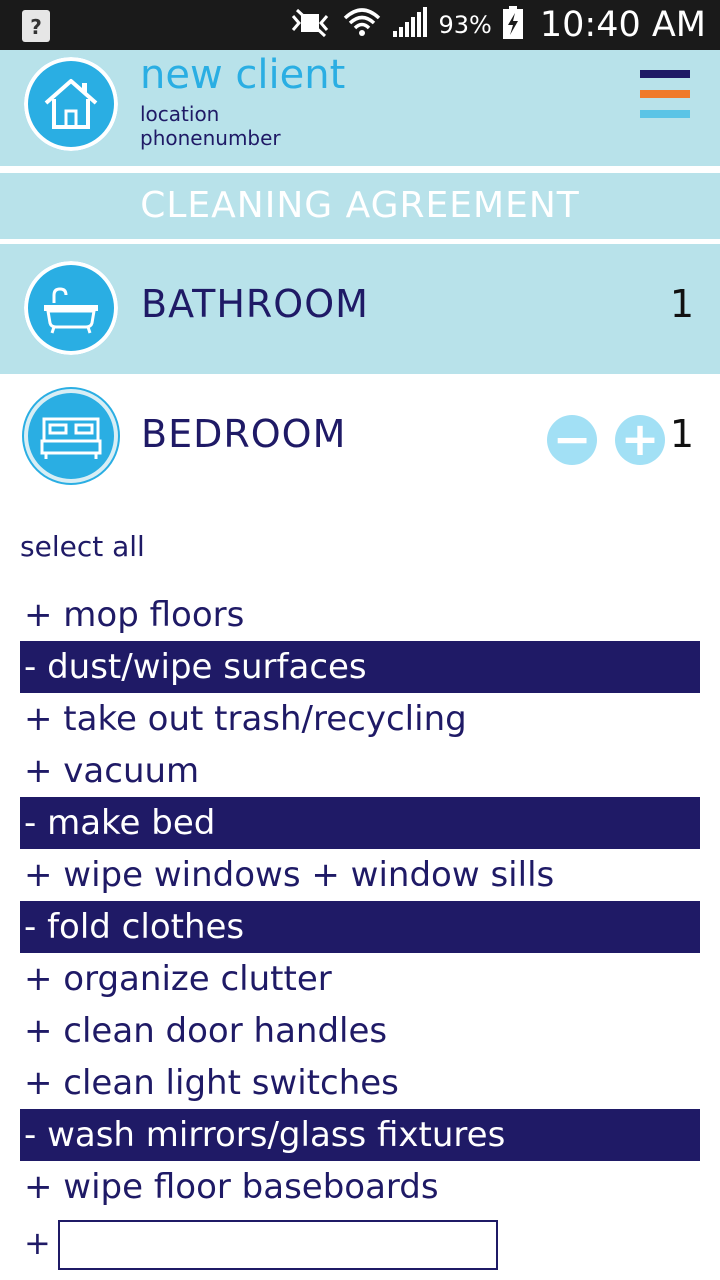 The image size is (720, 1280). I want to click on client-name: new client, so click(242, 75).